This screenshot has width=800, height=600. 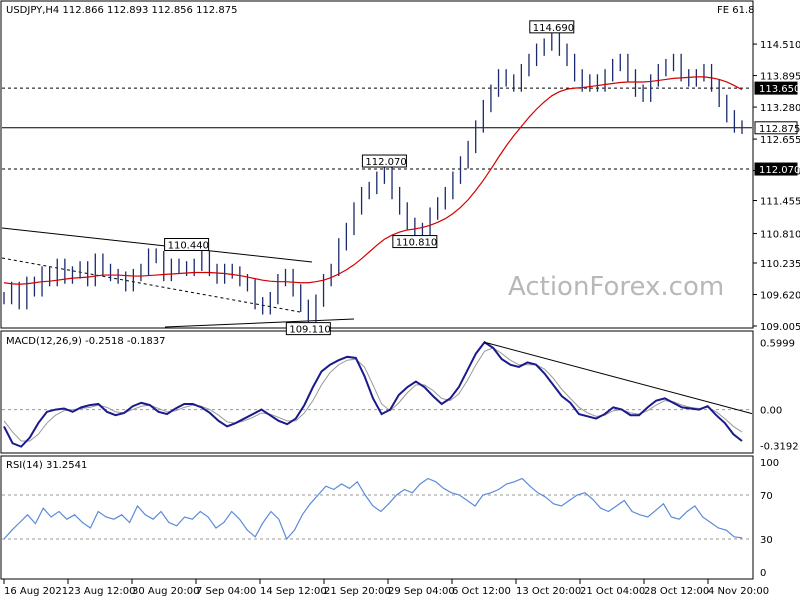 What do you see at coordinates (780, 108) in the screenshot?
I see `y-tick-label: 113.280` at bounding box center [780, 108].